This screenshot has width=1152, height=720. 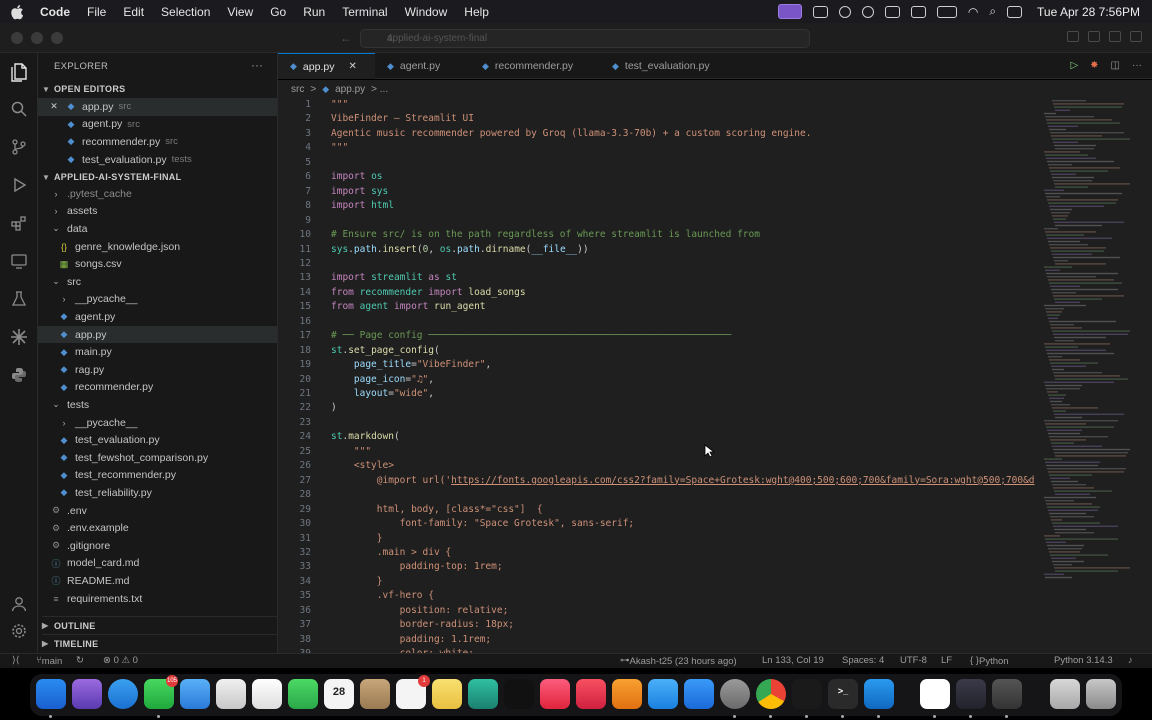 I want to click on cursor-position: Ln 133, Col 19, so click(x=793, y=660).